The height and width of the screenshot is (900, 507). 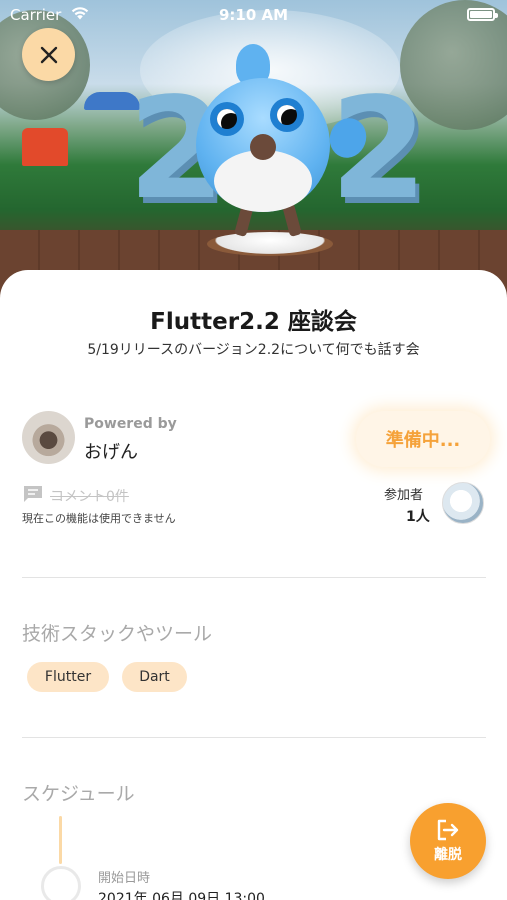 I want to click on status-time: 9:10 AM, so click(x=253, y=15).